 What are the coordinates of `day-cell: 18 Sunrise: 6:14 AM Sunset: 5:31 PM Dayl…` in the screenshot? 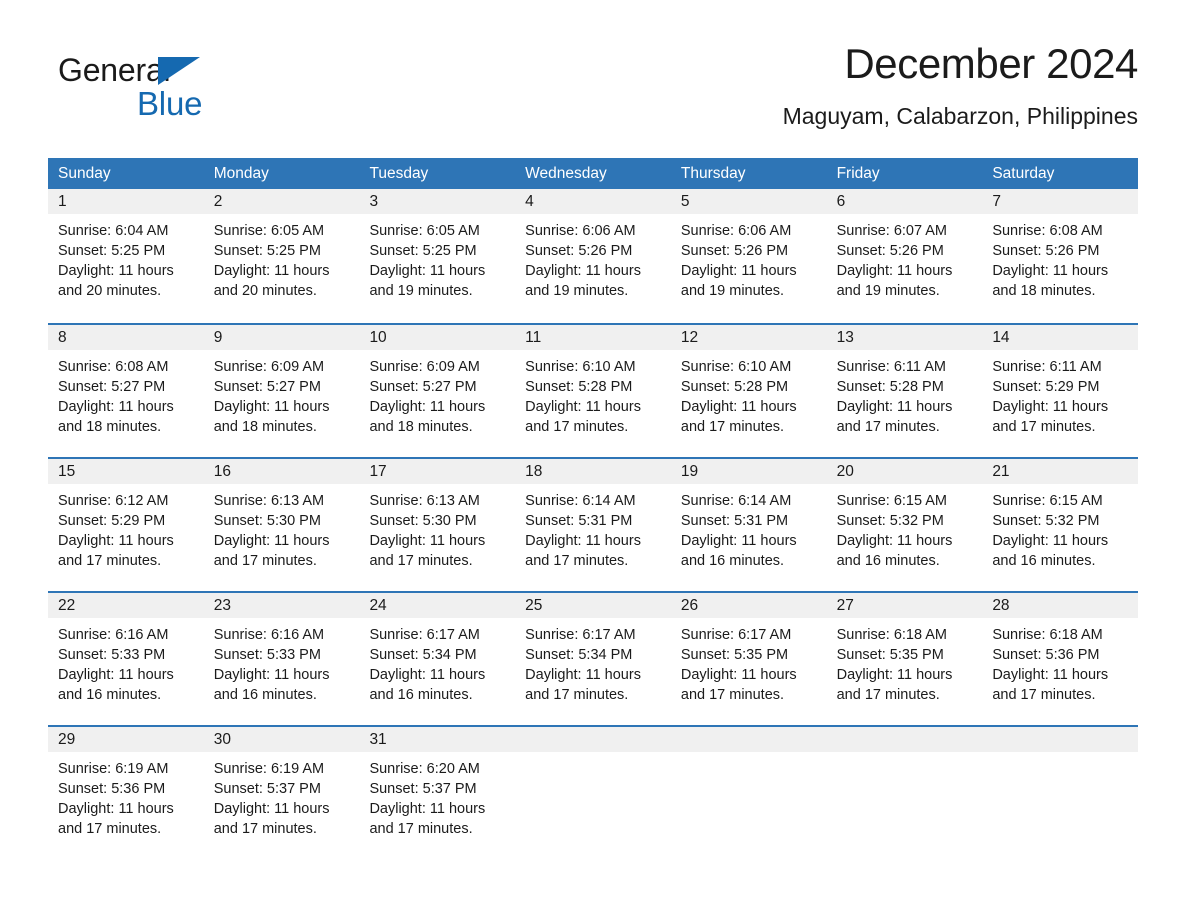 It's located at (593, 525).